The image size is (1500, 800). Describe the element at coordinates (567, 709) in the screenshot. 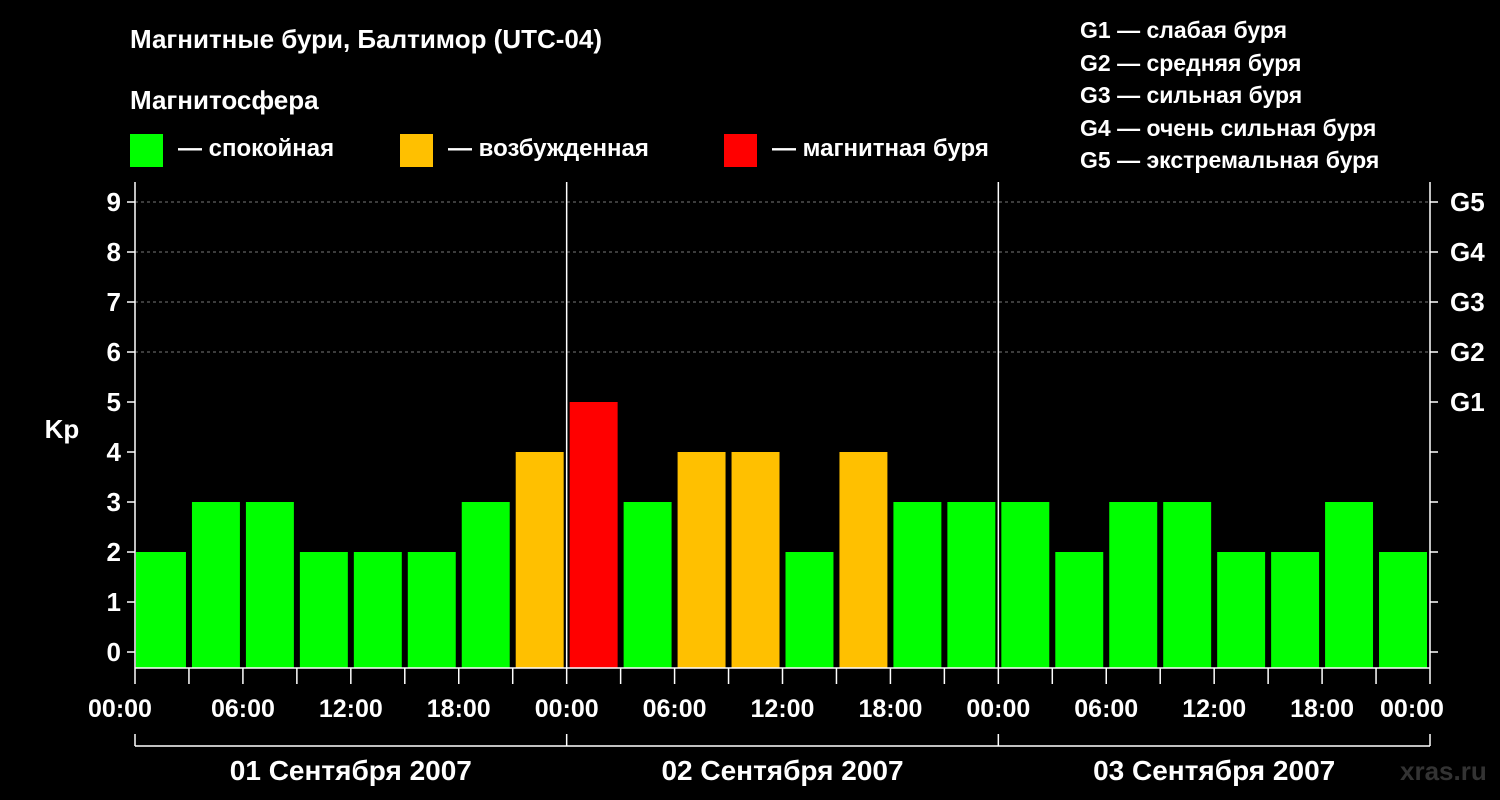

I see `x-tick-label-4: 00:00` at that location.